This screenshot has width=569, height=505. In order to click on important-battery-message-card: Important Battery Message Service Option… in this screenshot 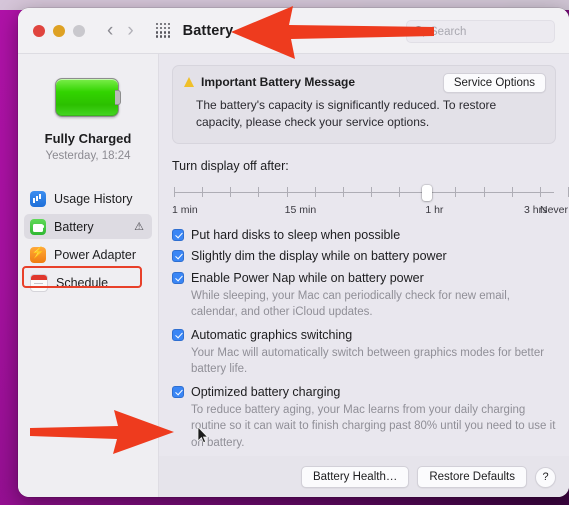, I will do `click(364, 104)`.